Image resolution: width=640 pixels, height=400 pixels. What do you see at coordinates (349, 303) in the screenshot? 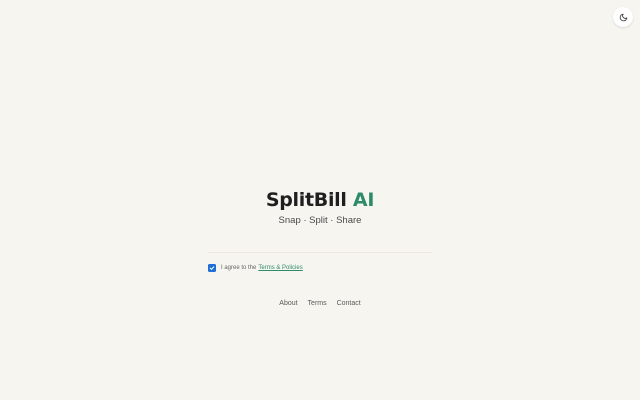
I see `footer-link-contact: Contact` at bounding box center [349, 303].